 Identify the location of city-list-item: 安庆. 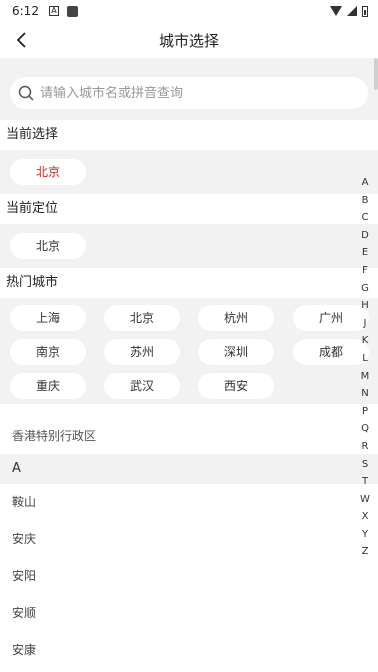
(189, 539).